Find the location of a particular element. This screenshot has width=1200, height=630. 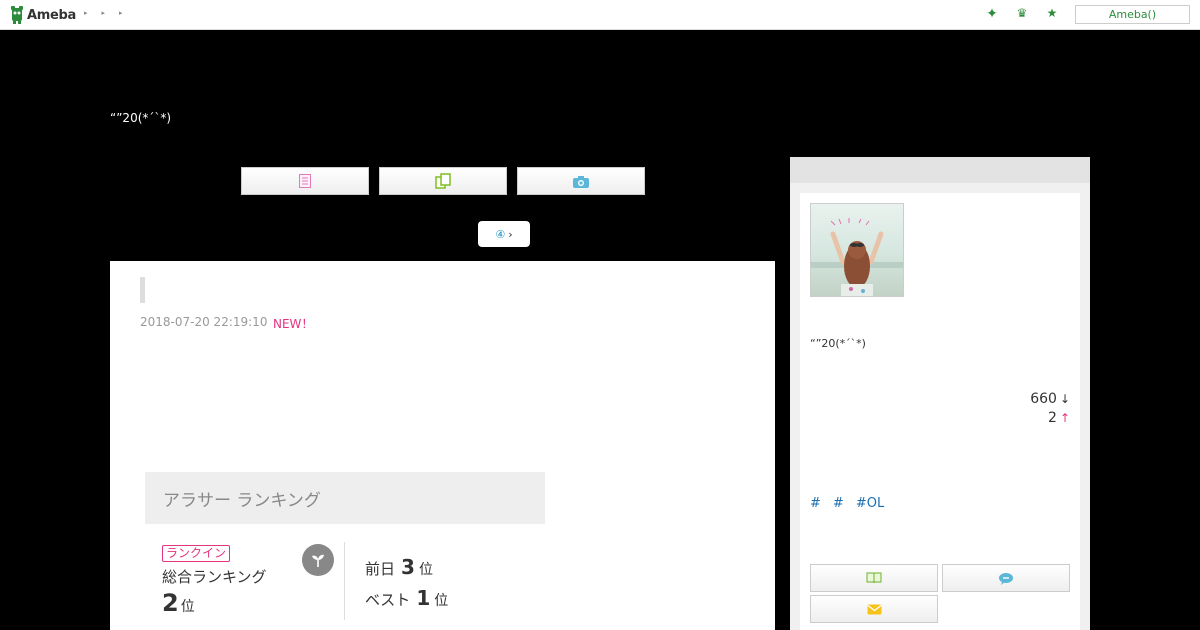

best-rank: ベスト 1 位 is located at coordinates (406, 598).